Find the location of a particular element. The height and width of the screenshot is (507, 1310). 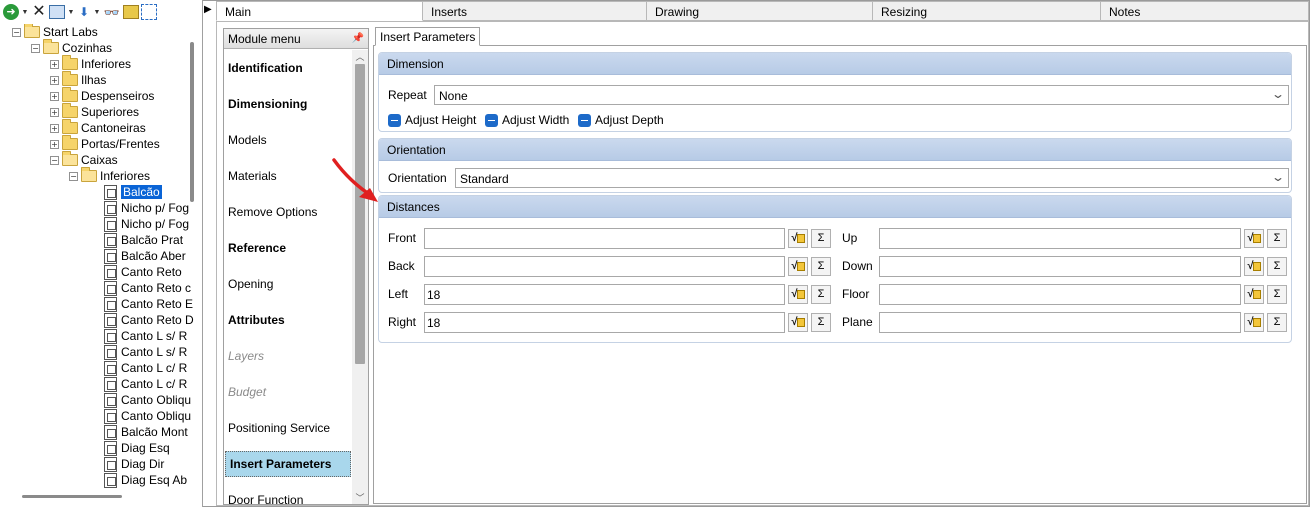

distance-floor-input is located at coordinates (1060, 294).